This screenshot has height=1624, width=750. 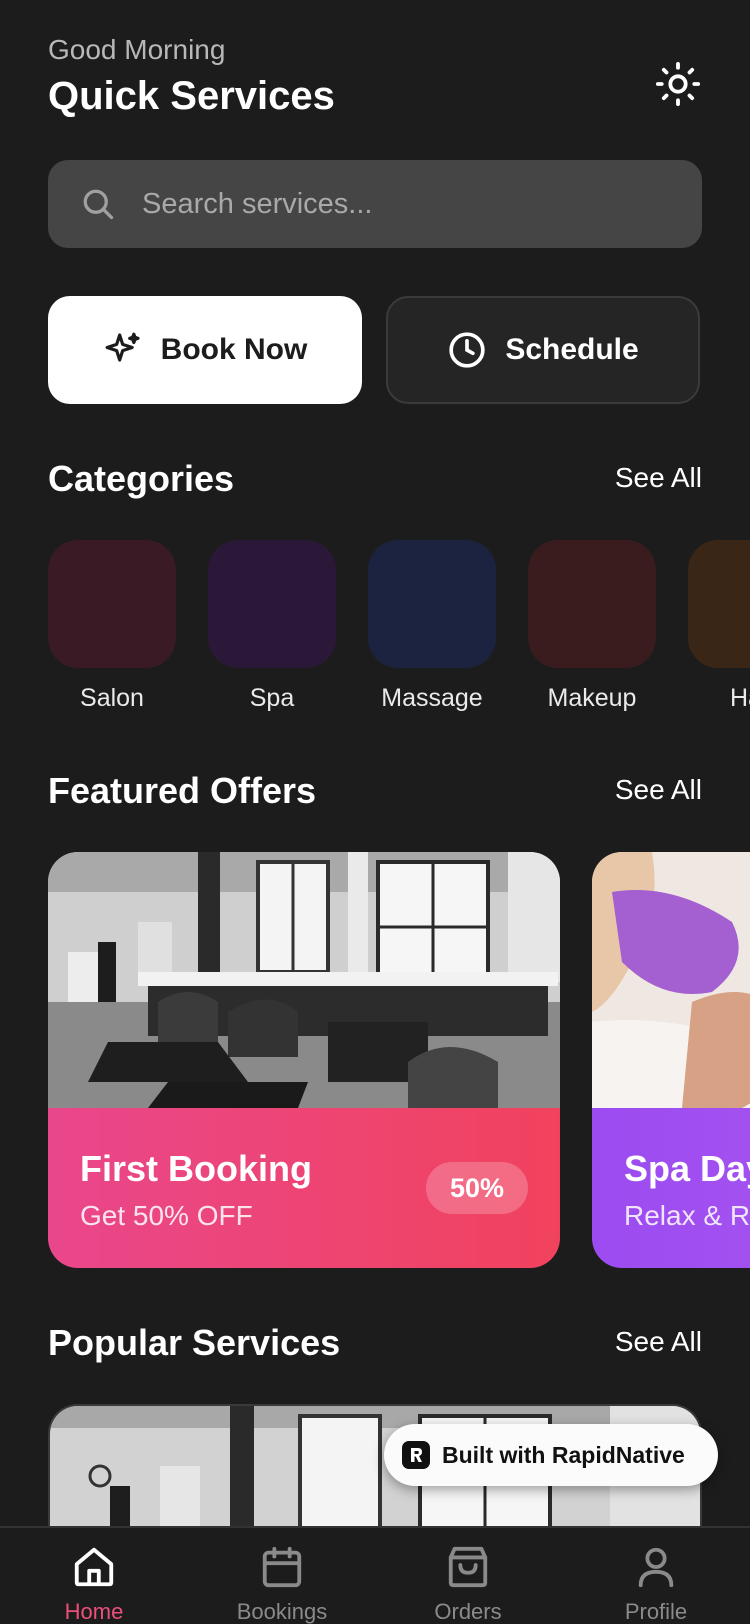 What do you see at coordinates (182, 790) in the screenshot?
I see `featured-offers-title: Featured Offers` at bounding box center [182, 790].